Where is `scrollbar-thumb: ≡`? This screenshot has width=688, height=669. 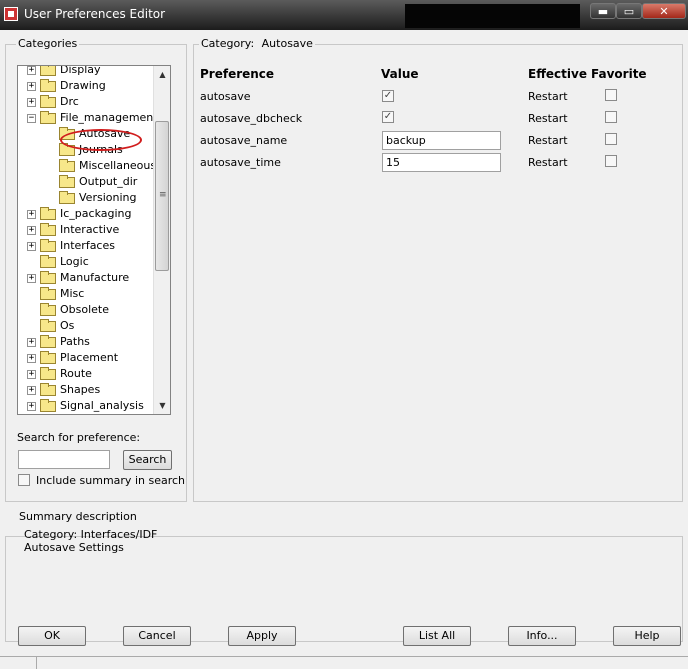
scrollbar-thumb: ≡ is located at coordinates (162, 196).